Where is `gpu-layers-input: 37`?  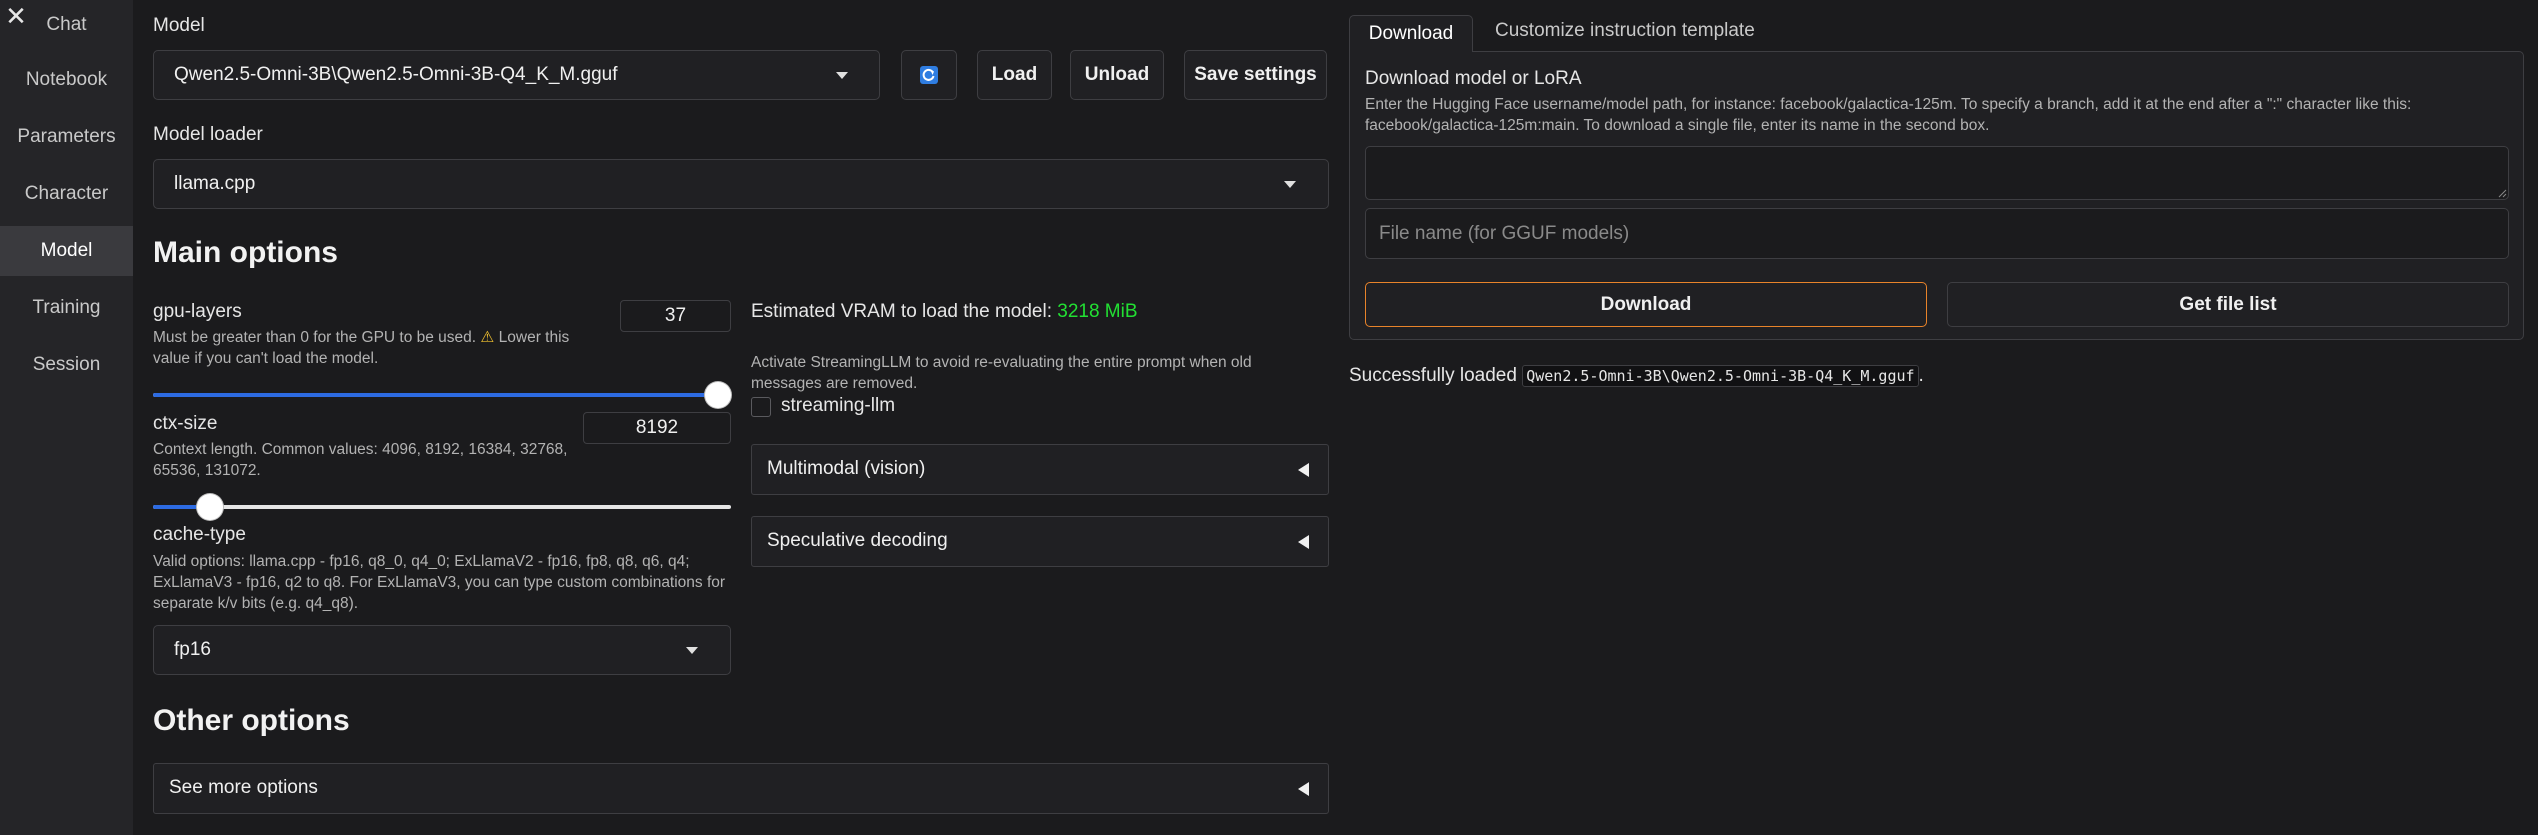
gpu-layers-input: 37 is located at coordinates (675, 316).